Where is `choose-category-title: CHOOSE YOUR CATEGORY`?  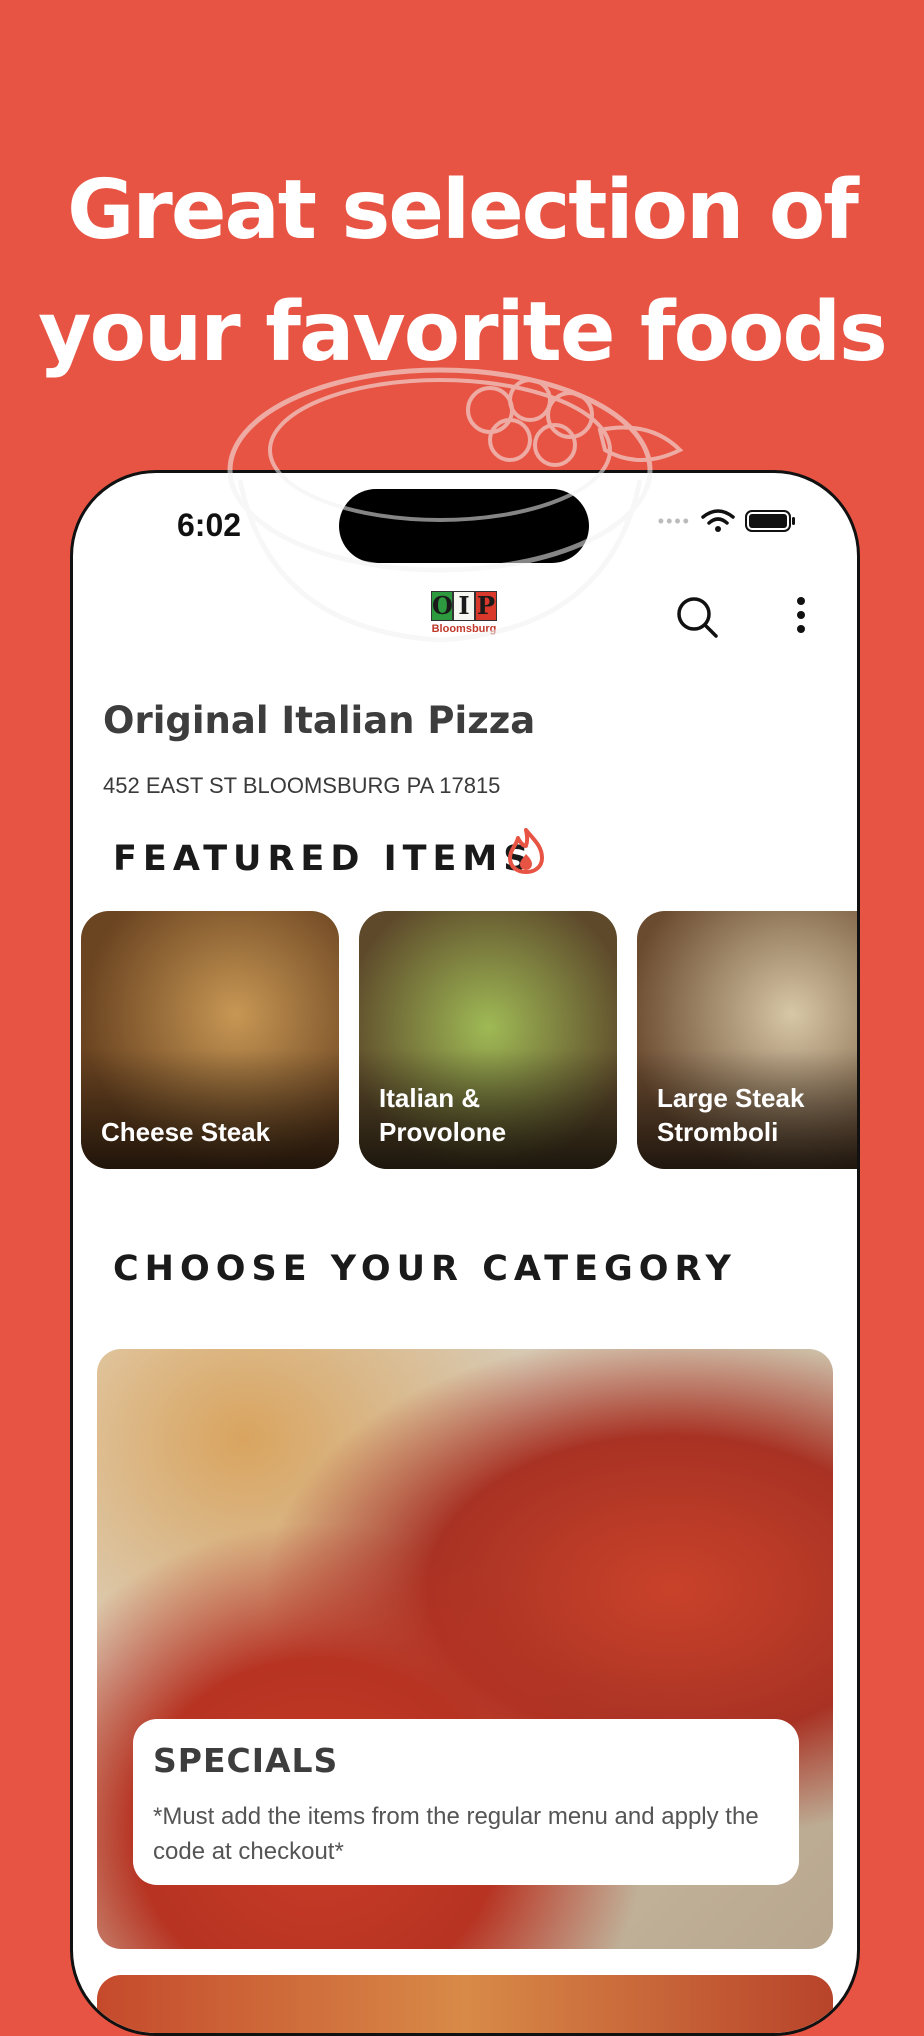
choose-category-title: CHOOSE YOUR CATEGORY is located at coordinates (425, 1269).